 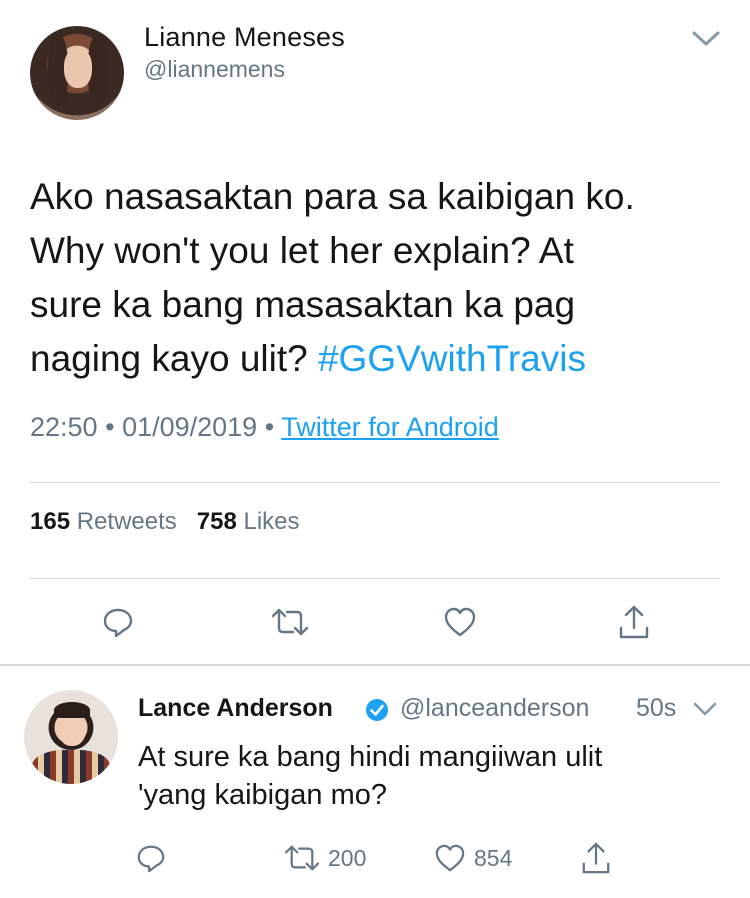 I want to click on reply-reply-button, so click(x=151, y=858).